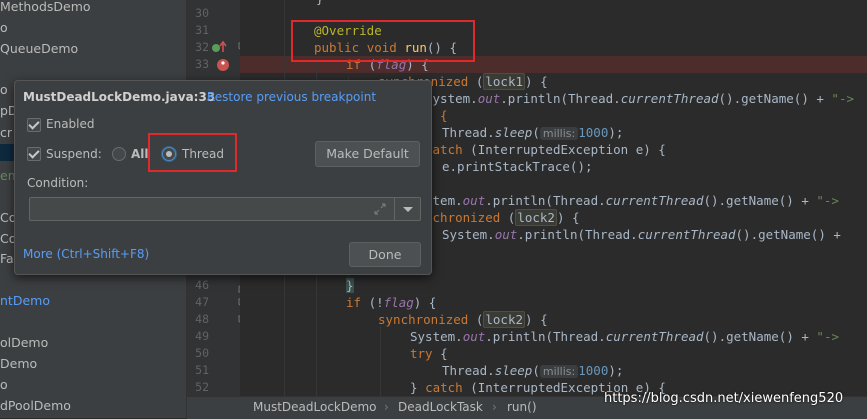 This screenshot has height=419, width=867. What do you see at coordinates (408, 210) in the screenshot?
I see `chevron-down-icon` at bounding box center [408, 210].